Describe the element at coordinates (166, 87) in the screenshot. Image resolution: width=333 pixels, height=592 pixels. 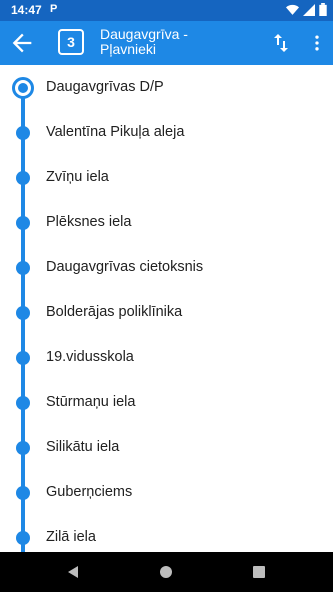
I see `stop-item: Daugavgrīvas D/P` at that location.